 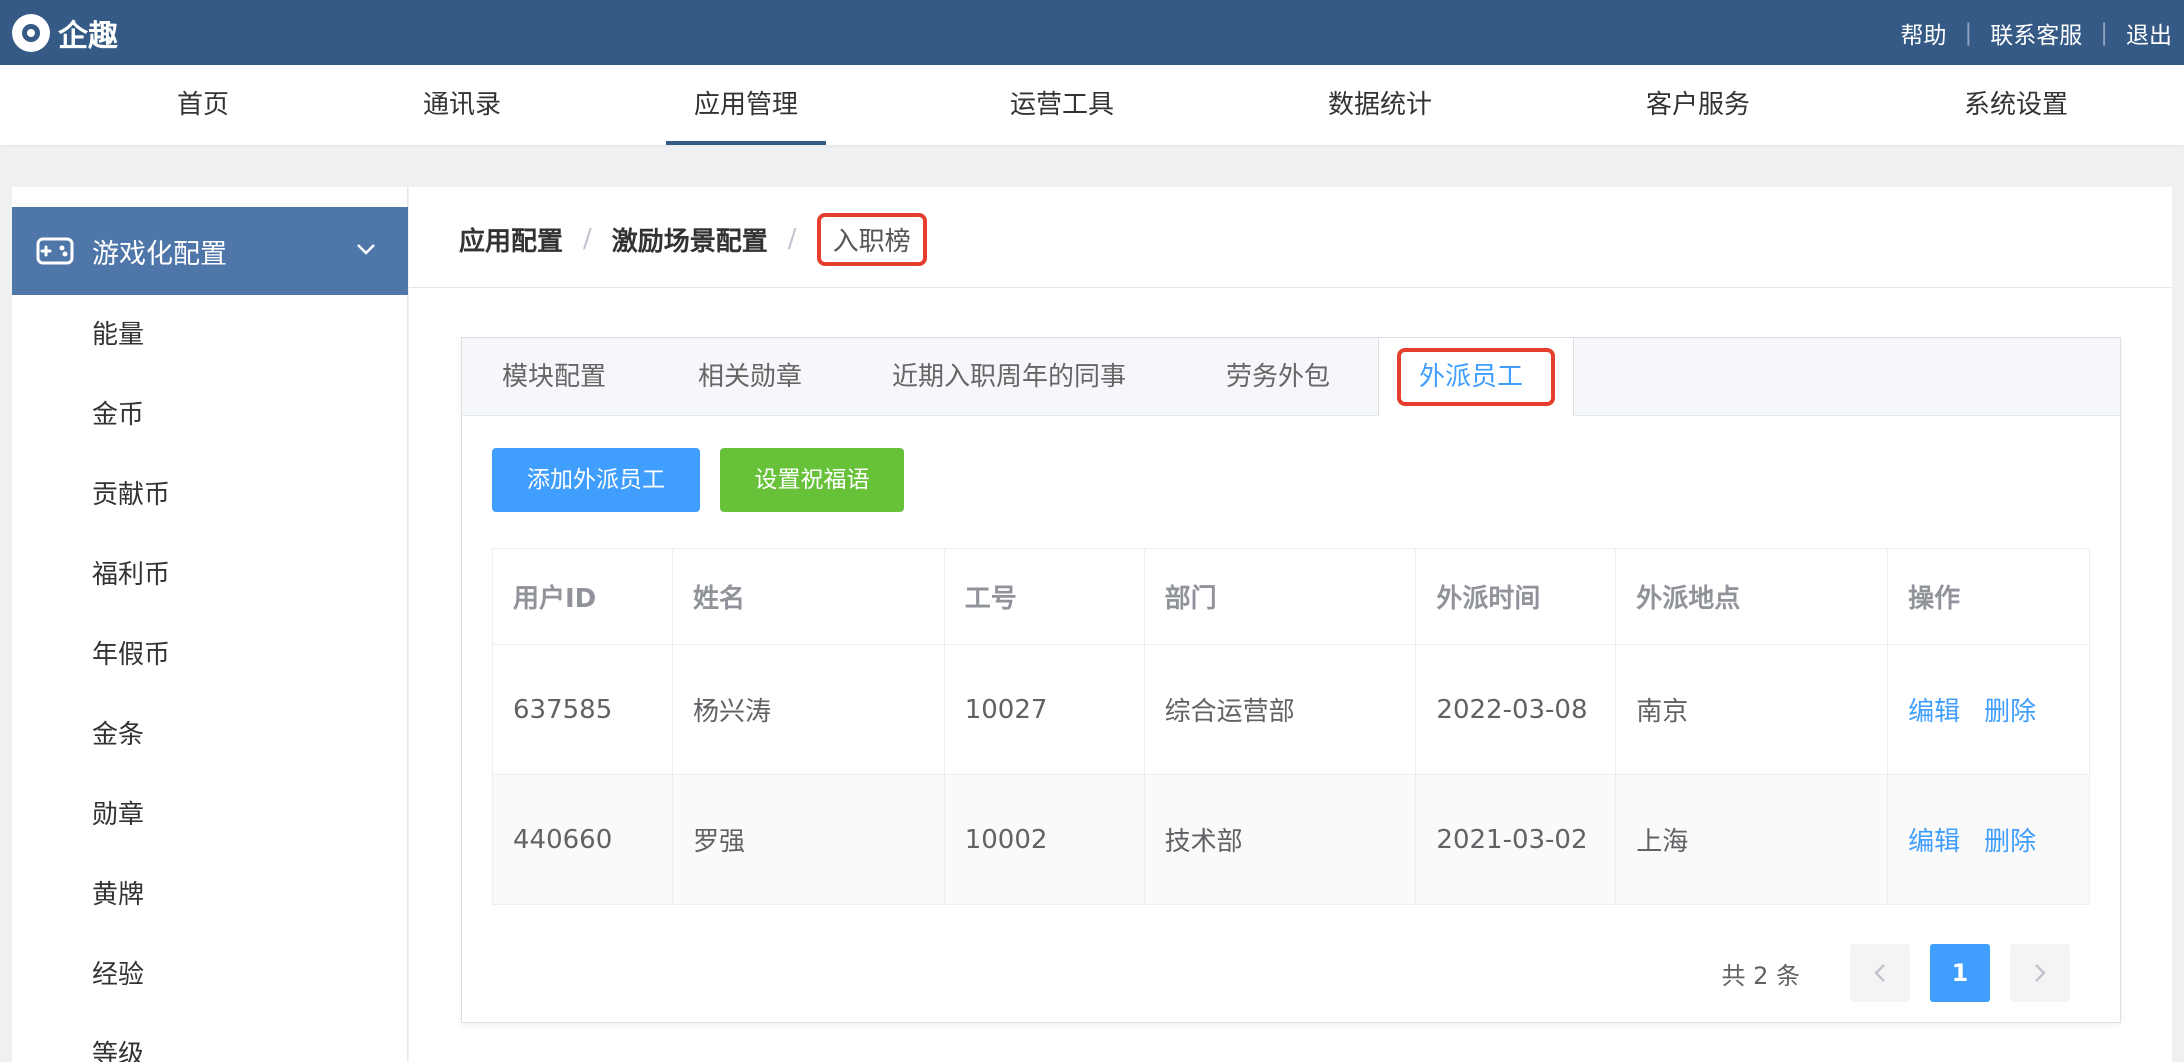 What do you see at coordinates (210, 655) in the screenshot?
I see `sidebar-item-leave-coins: 年假币` at bounding box center [210, 655].